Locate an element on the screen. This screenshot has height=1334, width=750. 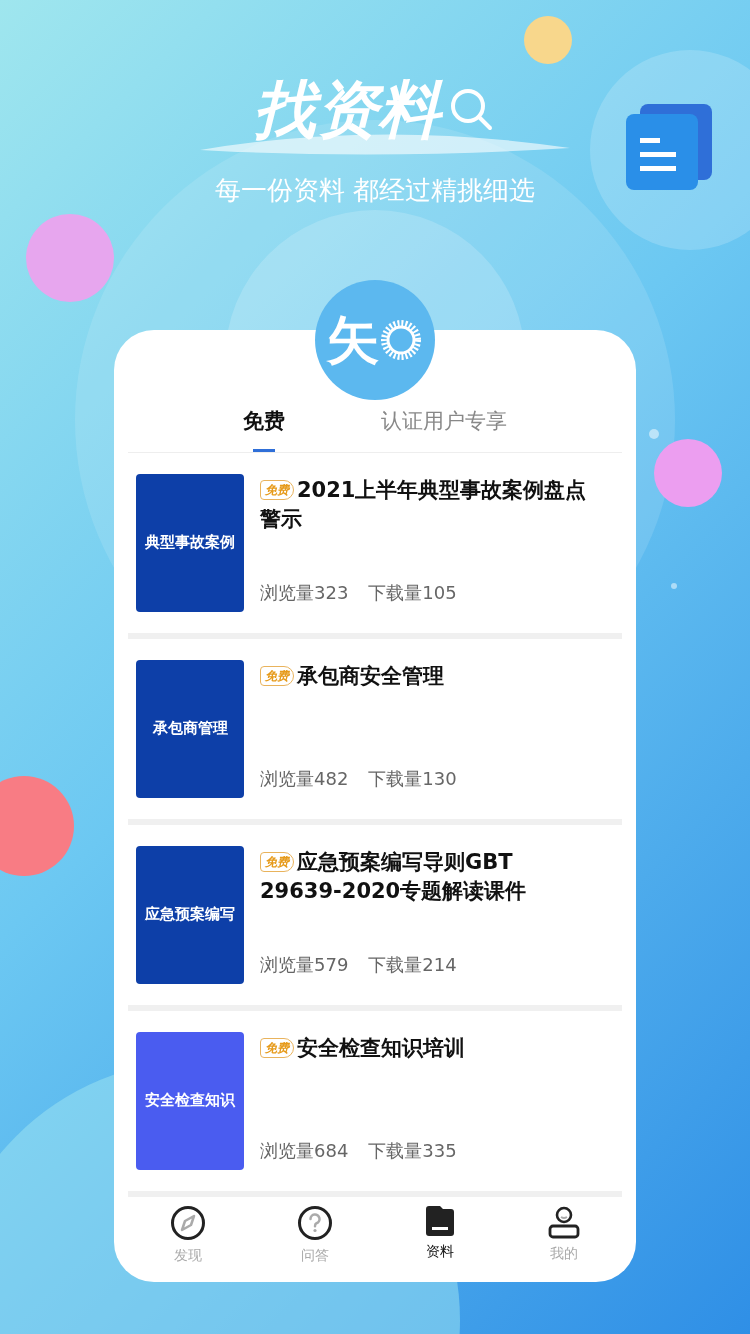
view-count: 浏览量323 is located at coordinates (304, 592).